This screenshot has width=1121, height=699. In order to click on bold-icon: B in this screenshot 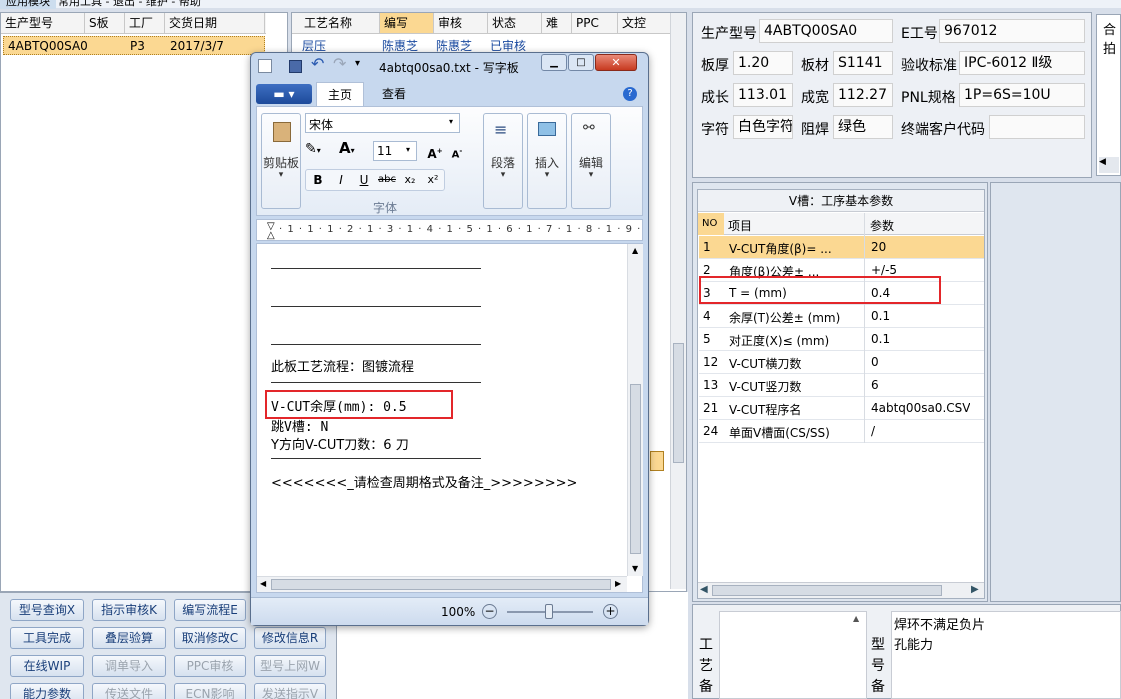, I will do `click(318, 180)`.